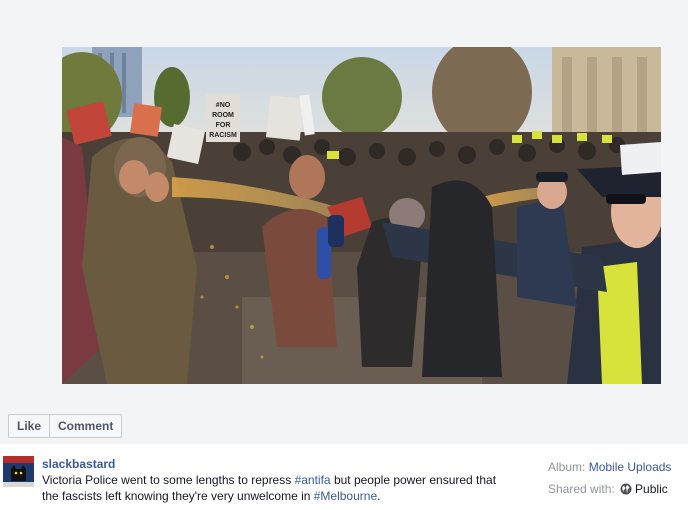 The width and height of the screenshot is (688, 510). I want to click on hashtag-antifa-link: #antifa, so click(313, 480).